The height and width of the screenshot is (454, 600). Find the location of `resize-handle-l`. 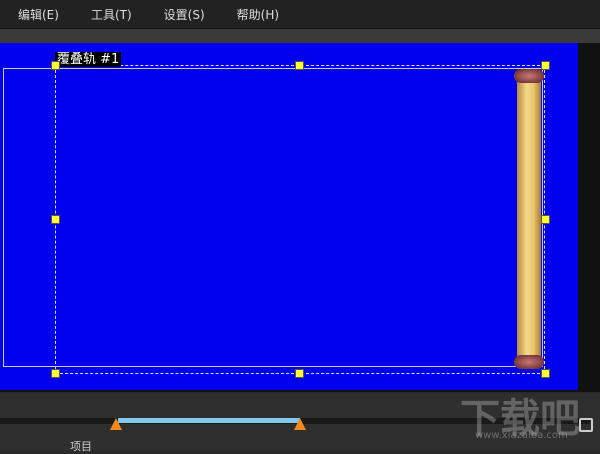

resize-handle-l is located at coordinates (55, 219).